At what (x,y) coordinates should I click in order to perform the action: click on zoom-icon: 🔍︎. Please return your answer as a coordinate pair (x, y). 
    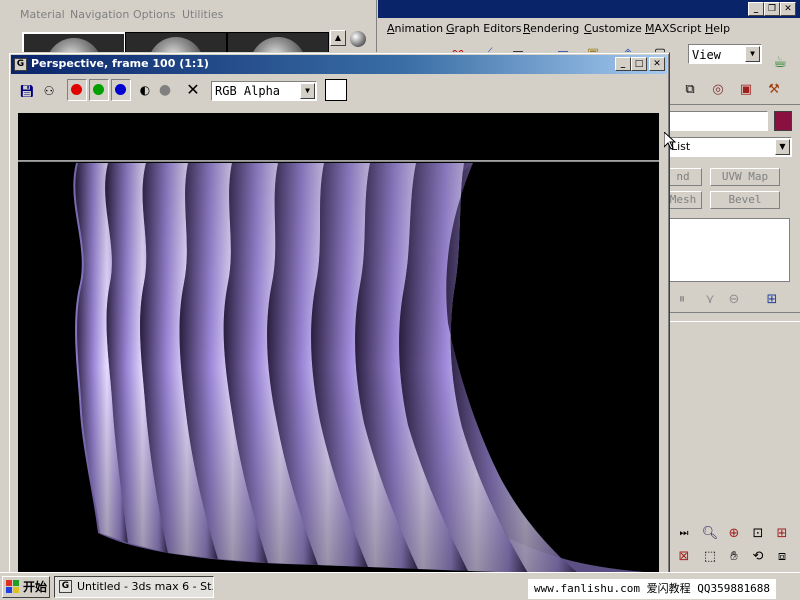
    Looking at the image, I should click on (710, 534).